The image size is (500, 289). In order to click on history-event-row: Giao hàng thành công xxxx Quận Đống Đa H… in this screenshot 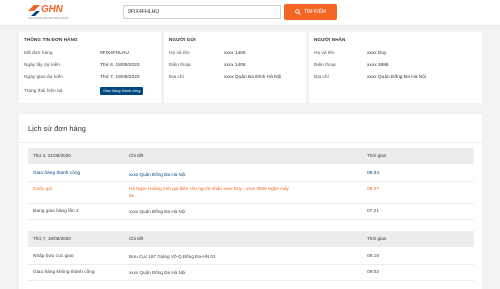, I will do `click(251, 174)`.